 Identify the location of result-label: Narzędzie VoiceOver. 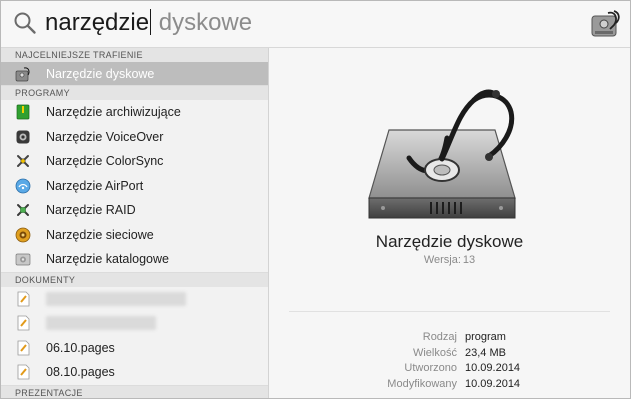
(105, 136).